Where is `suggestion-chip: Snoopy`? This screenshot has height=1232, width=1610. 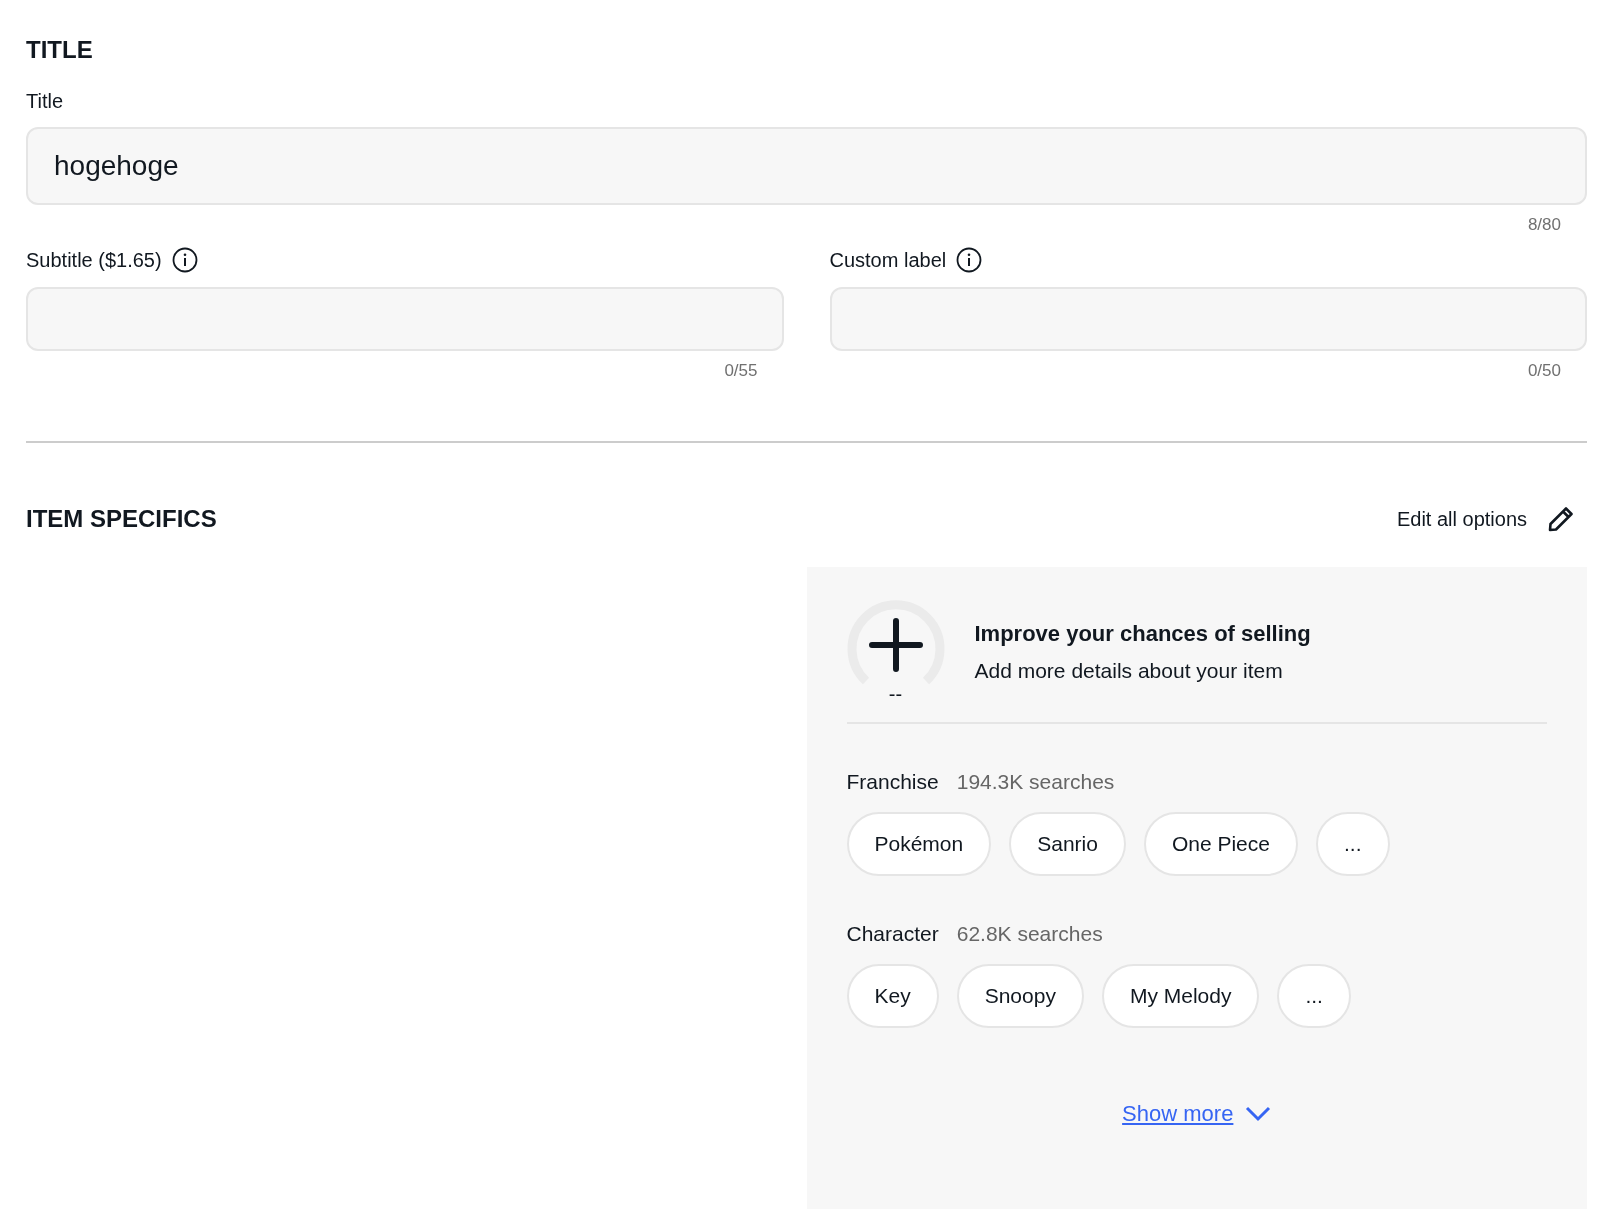 suggestion-chip: Snoopy is located at coordinates (1020, 996).